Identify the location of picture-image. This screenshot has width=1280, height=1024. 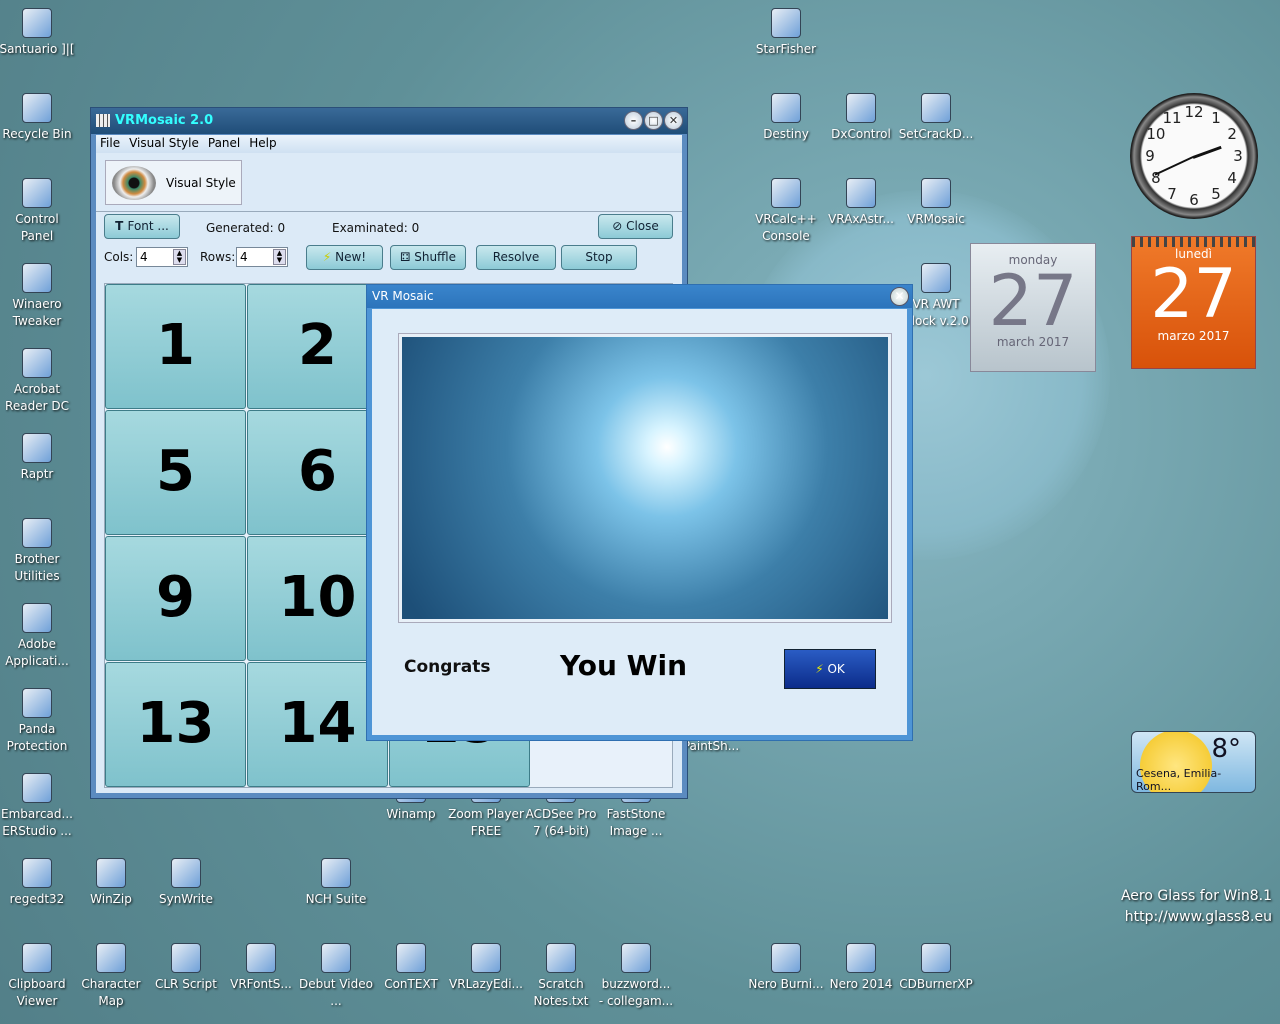
(645, 478).